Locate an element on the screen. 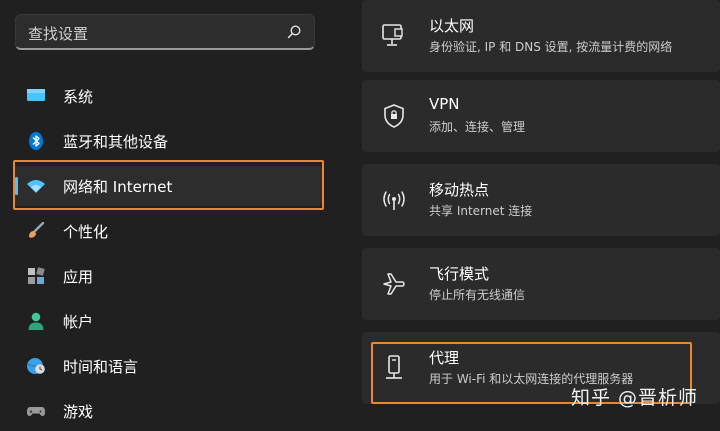 Image resolution: width=720 pixels, height=431 pixels. card-airplane-mode: 飞行模式 停止所有无线通信 is located at coordinates (541, 284).